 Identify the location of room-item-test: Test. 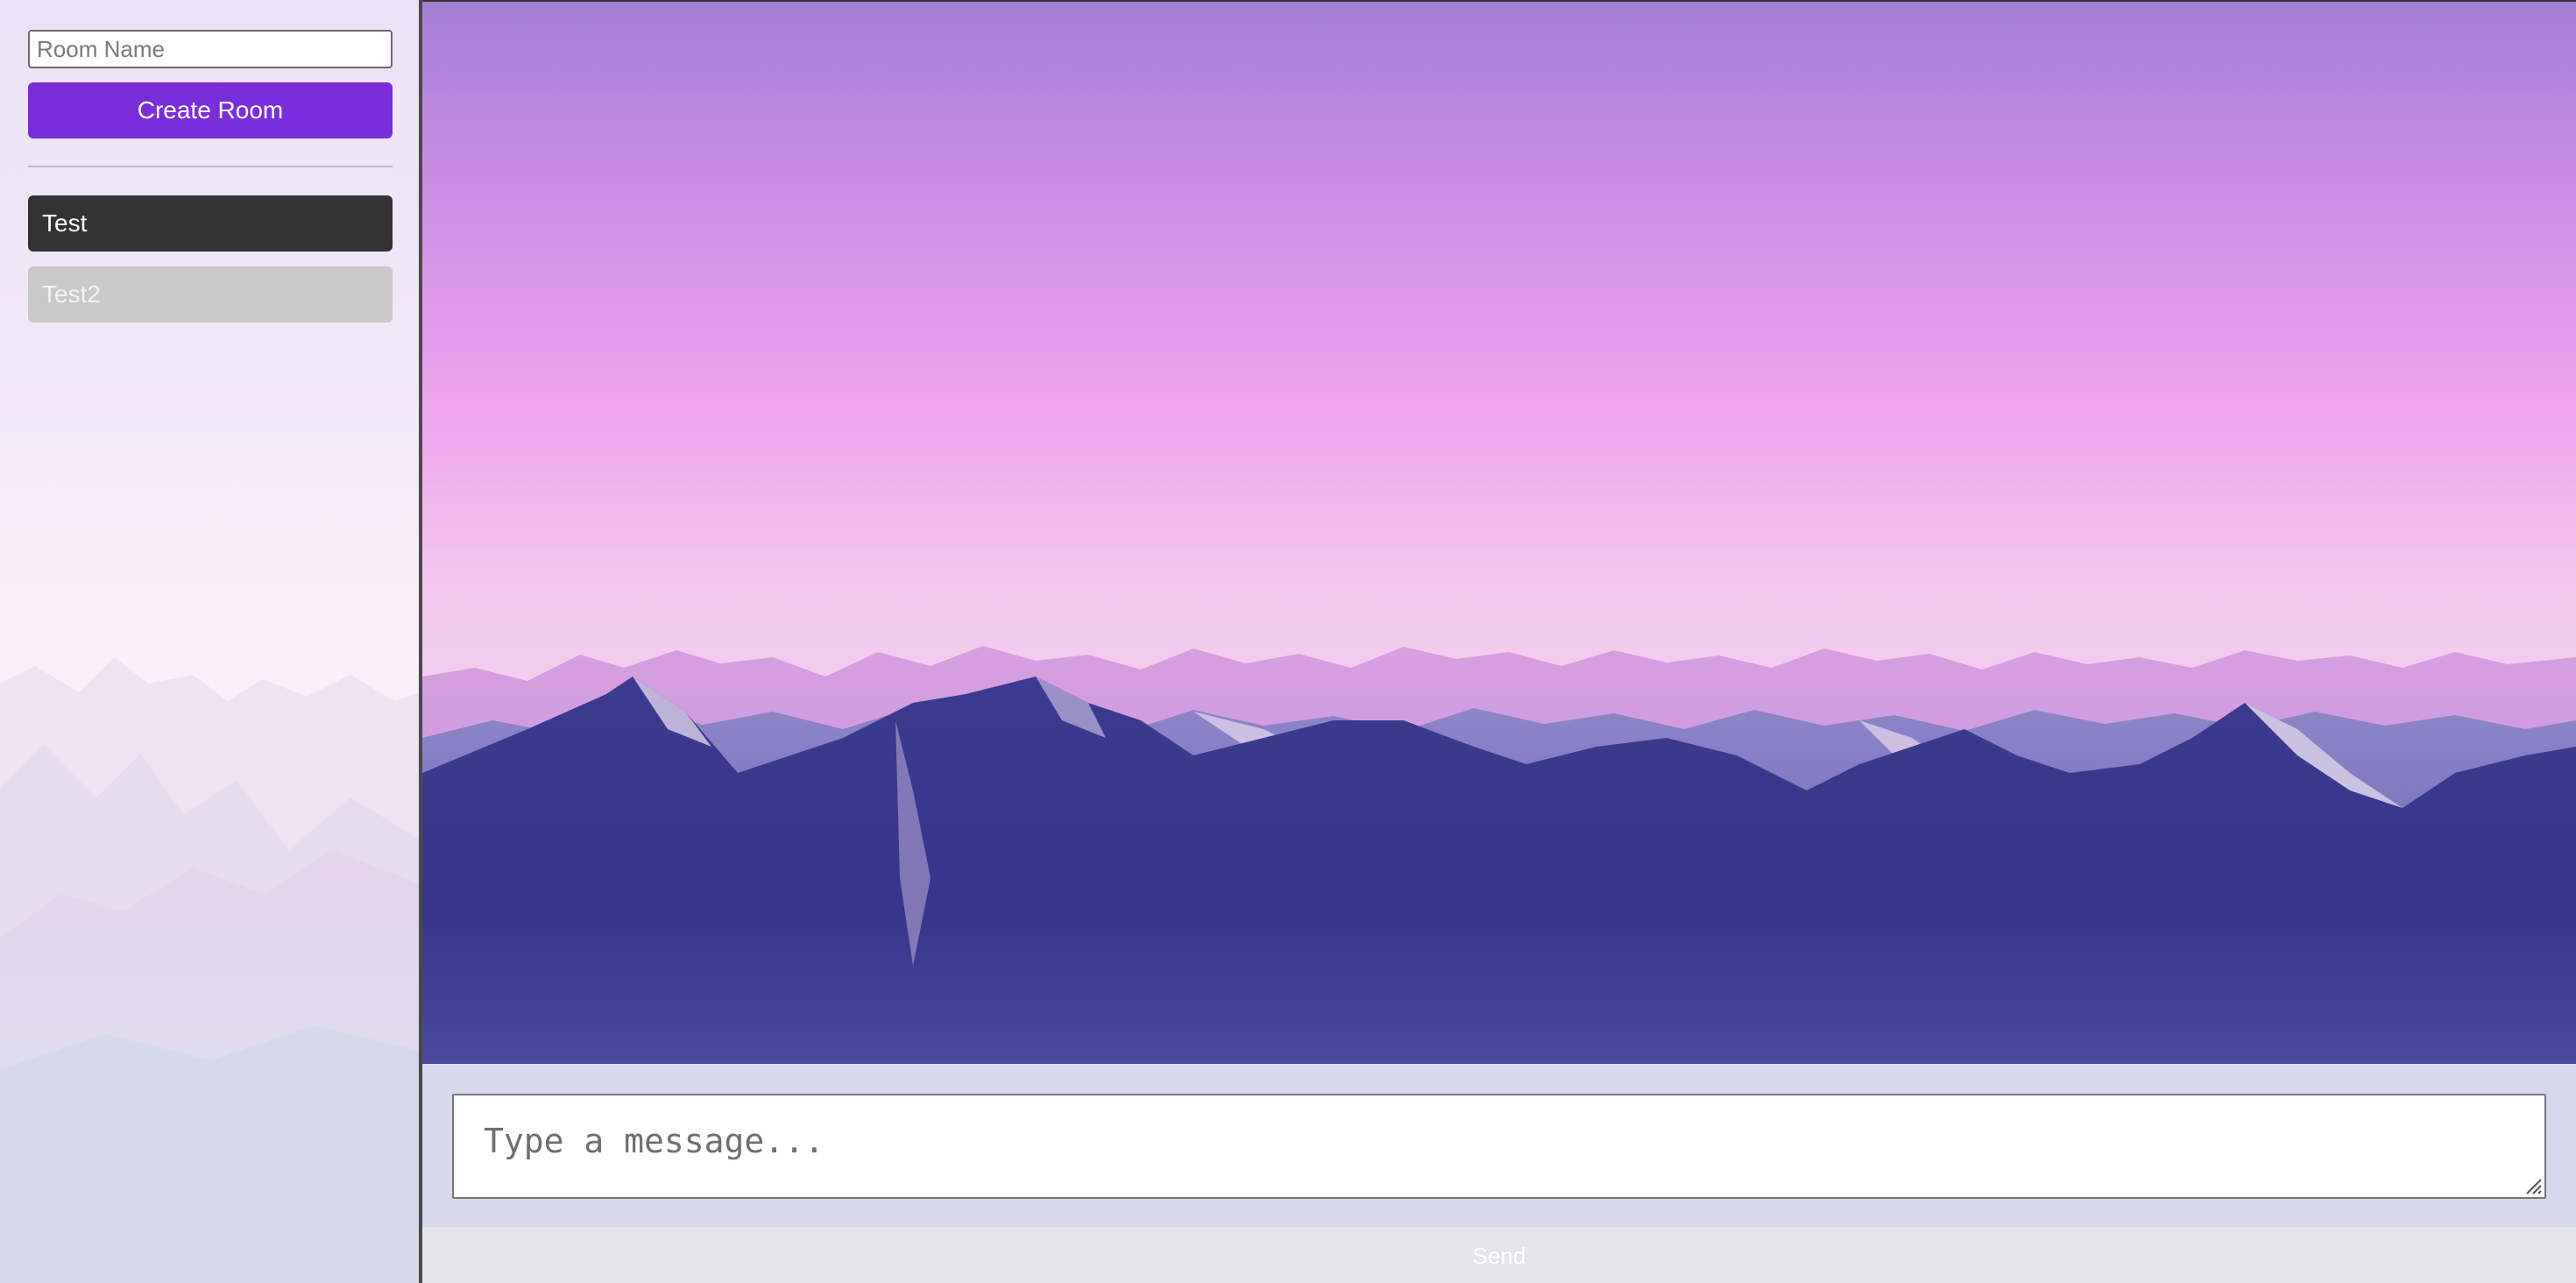
(210, 223).